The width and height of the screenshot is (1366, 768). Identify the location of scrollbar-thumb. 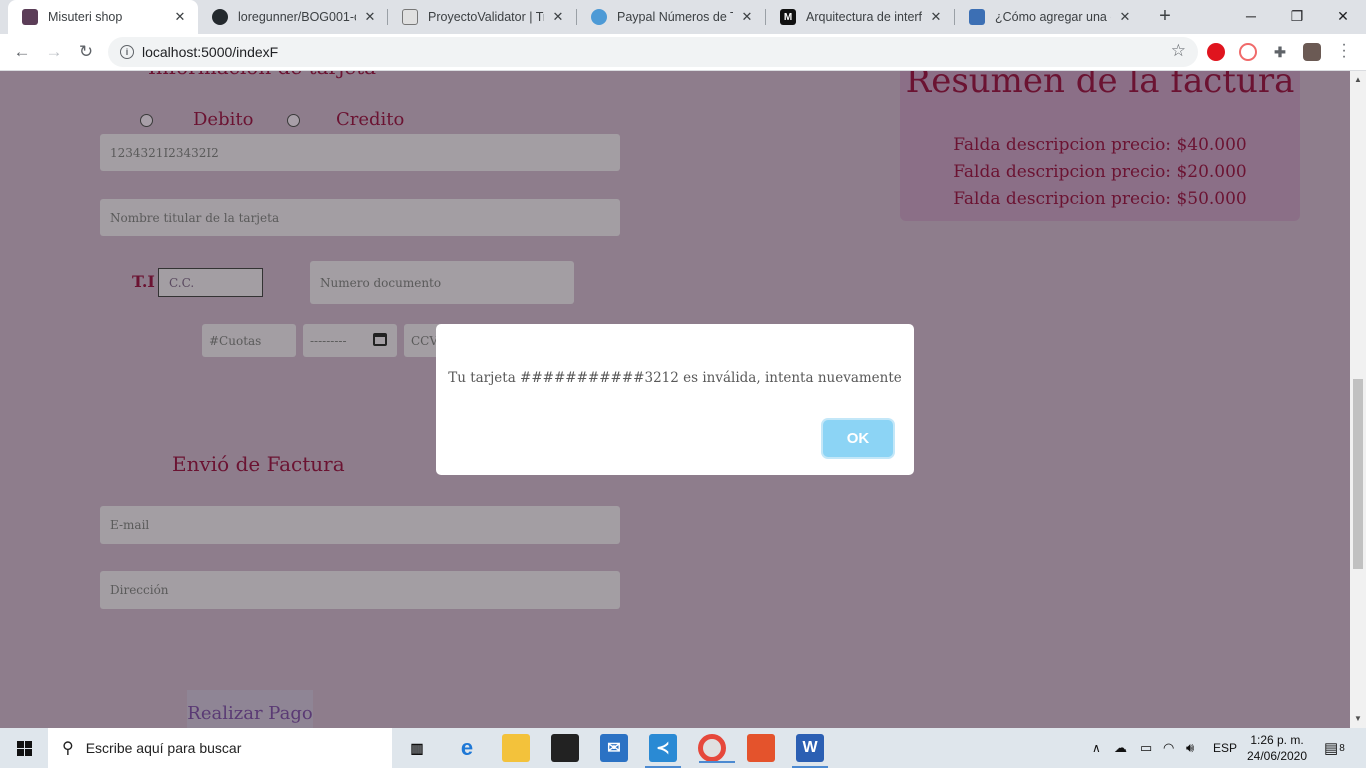
(1358, 474).